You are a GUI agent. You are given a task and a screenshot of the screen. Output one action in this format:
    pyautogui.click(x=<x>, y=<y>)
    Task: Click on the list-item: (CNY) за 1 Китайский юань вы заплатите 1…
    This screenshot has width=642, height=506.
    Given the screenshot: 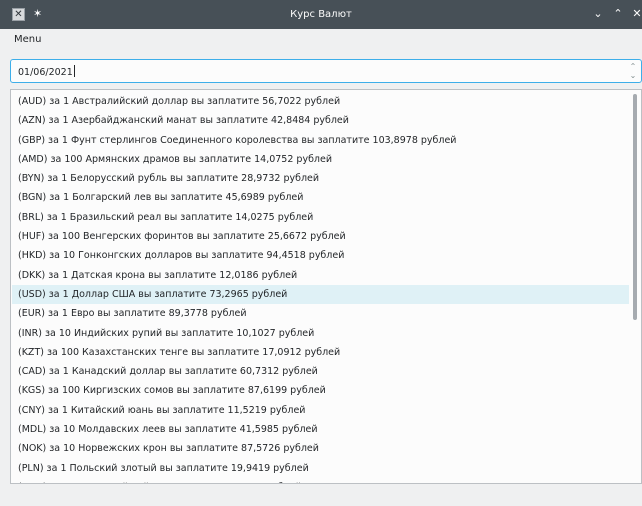 What is the action you would take?
    pyautogui.click(x=320, y=410)
    